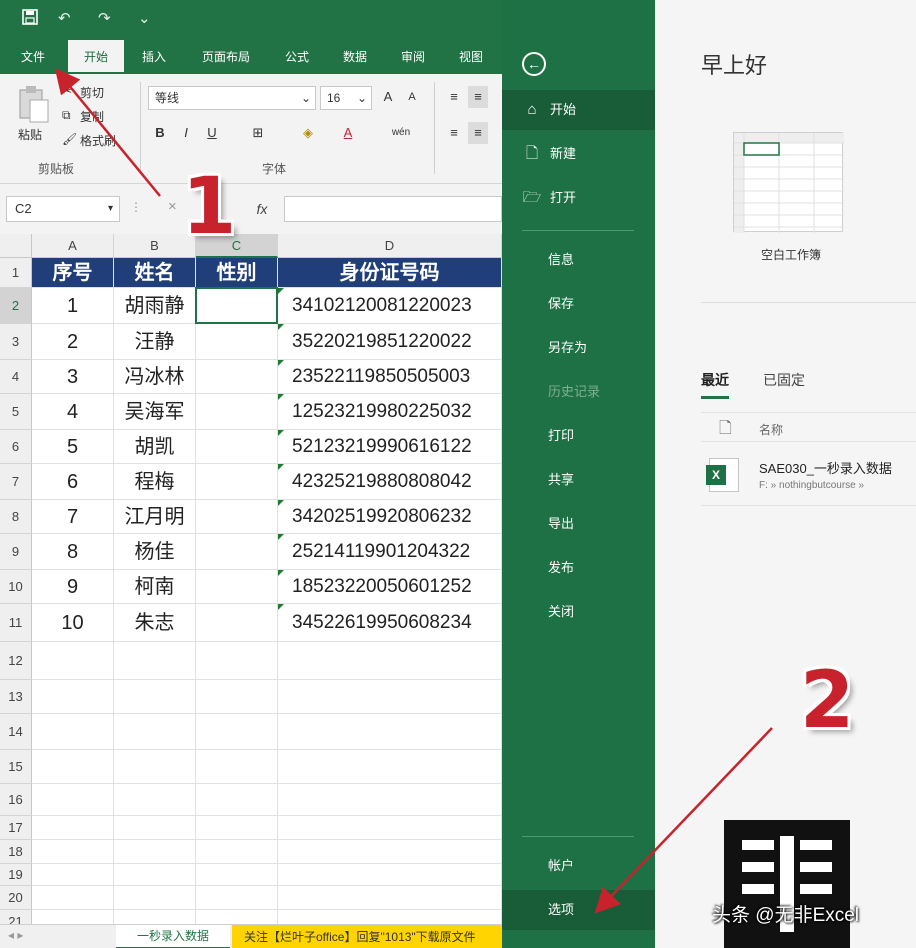 The width and height of the screenshot is (916, 948). I want to click on name-box: C2 ▾, so click(63, 209).